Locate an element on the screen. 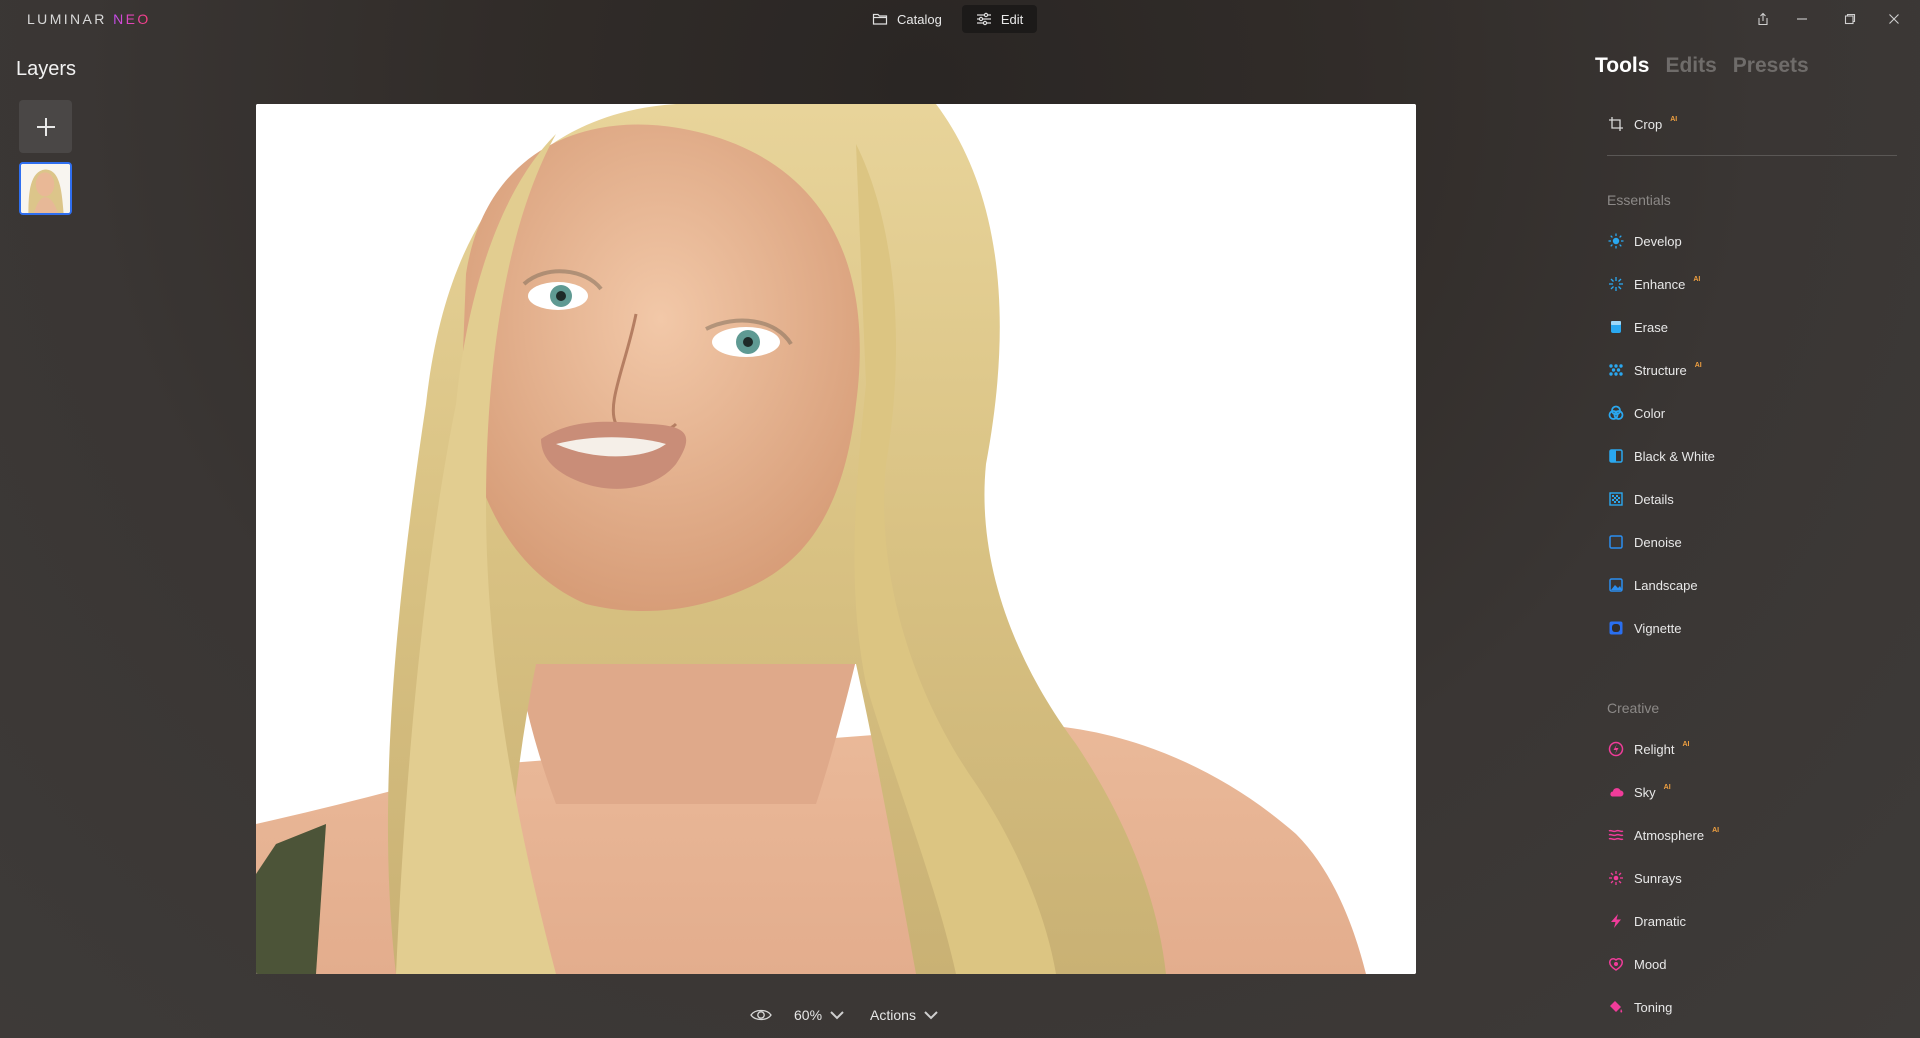 The height and width of the screenshot is (1038, 1920). mood-icon is located at coordinates (1616, 964).